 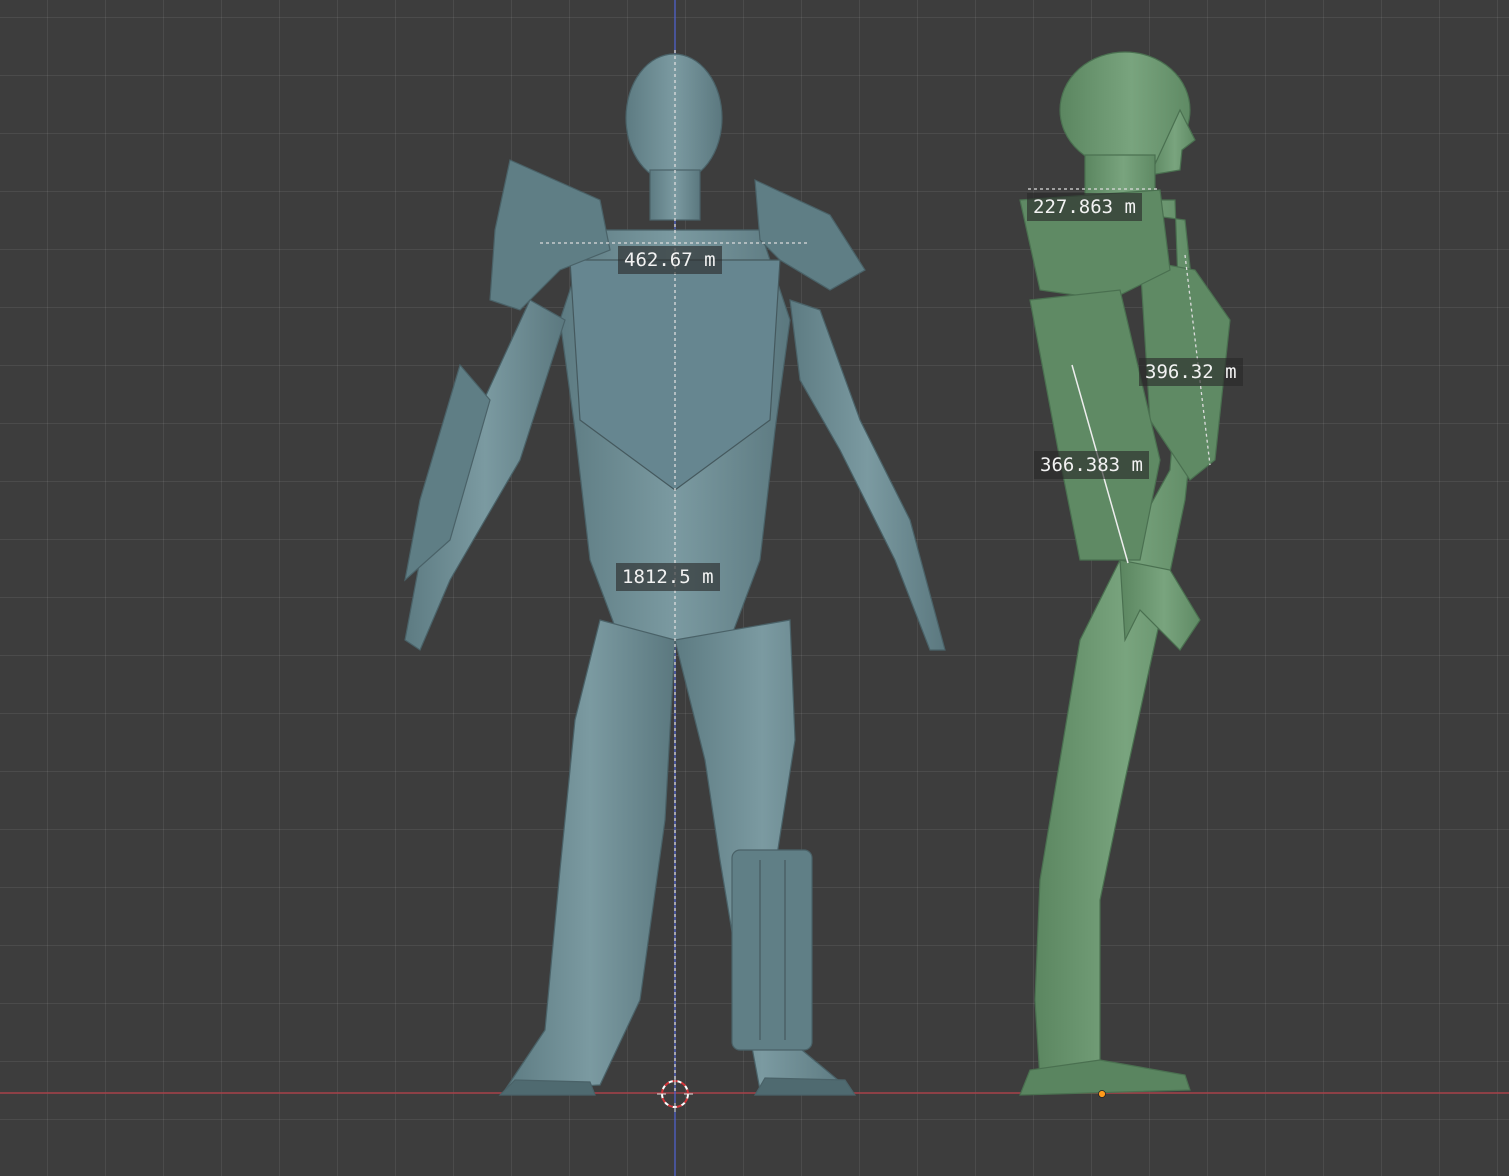 What do you see at coordinates (1191, 372) in the screenshot?
I see `measurement-label-torso-depth: 396.32 m` at bounding box center [1191, 372].